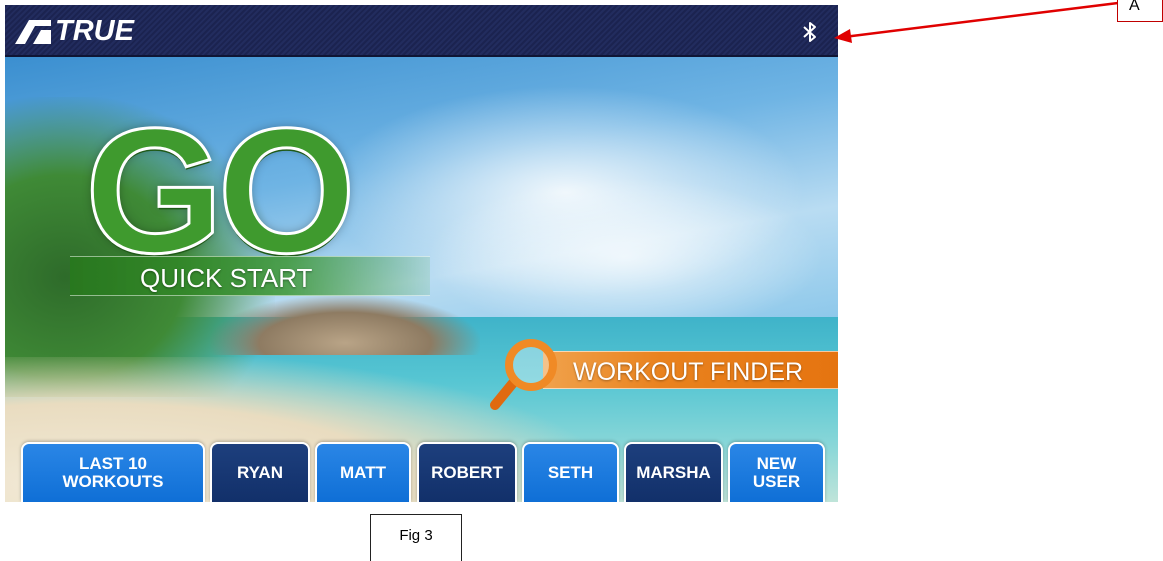 The height and width of the screenshot is (561, 1163). I want to click on cloud, so click(625, 257).